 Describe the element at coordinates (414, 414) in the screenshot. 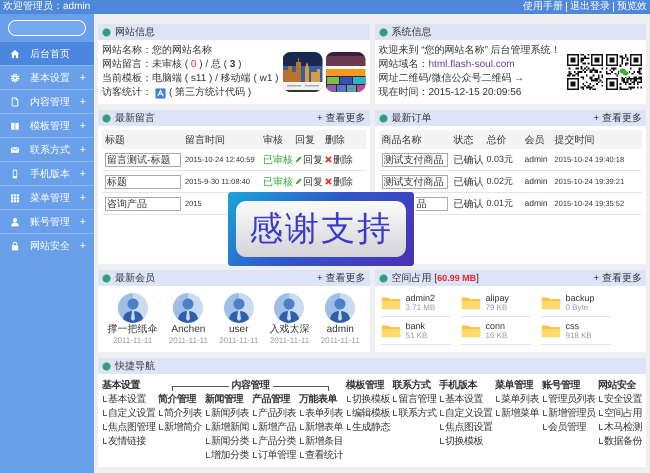

I see `nav-link: 联系方式` at that location.